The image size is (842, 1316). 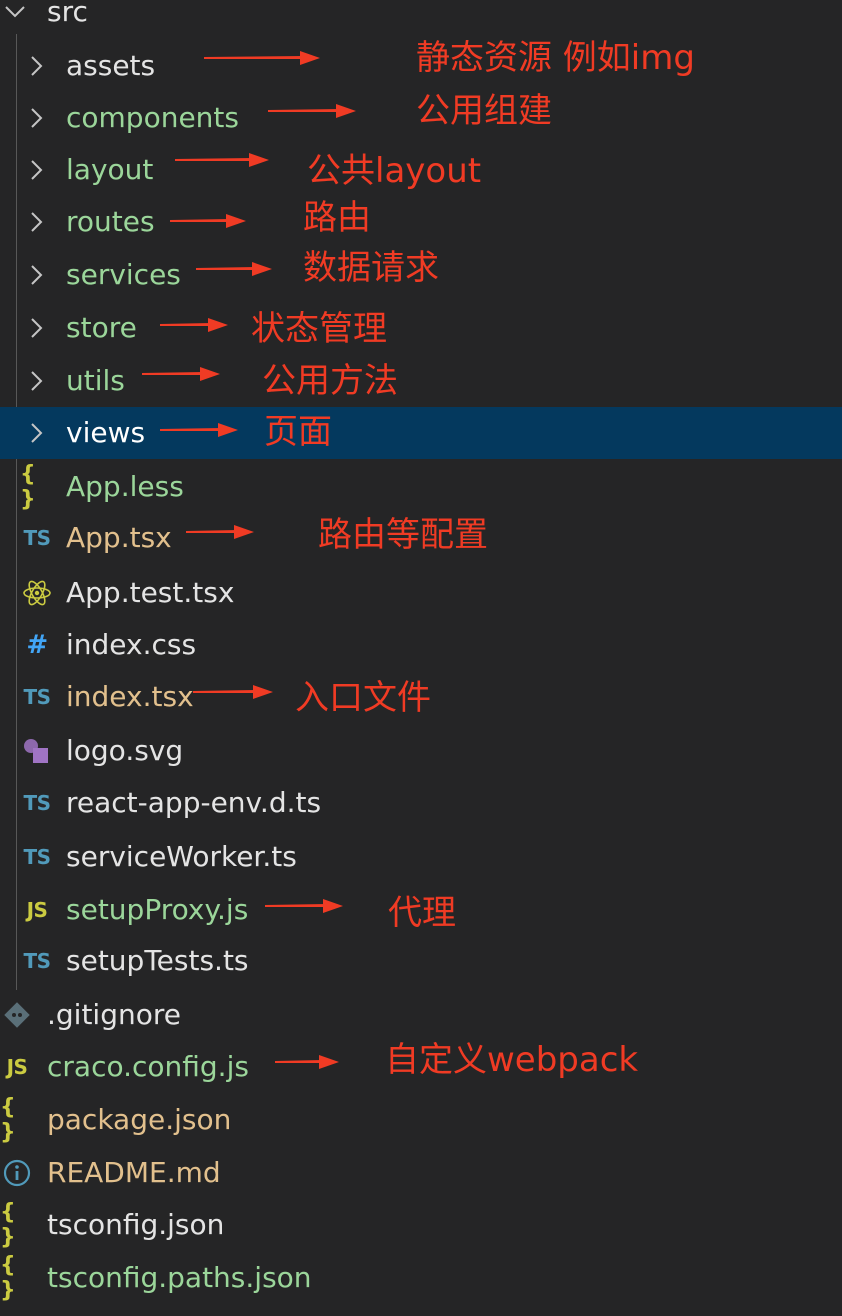 What do you see at coordinates (512, 1060) in the screenshot?
I see `annotation-label: 自定义webpack` at bounding box center [512, 1060].